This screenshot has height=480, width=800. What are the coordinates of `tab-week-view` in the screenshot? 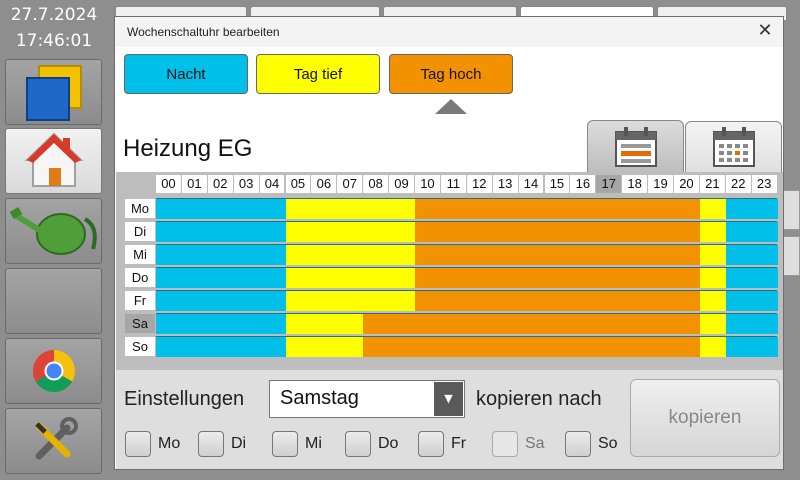 It's located at (635, 147).